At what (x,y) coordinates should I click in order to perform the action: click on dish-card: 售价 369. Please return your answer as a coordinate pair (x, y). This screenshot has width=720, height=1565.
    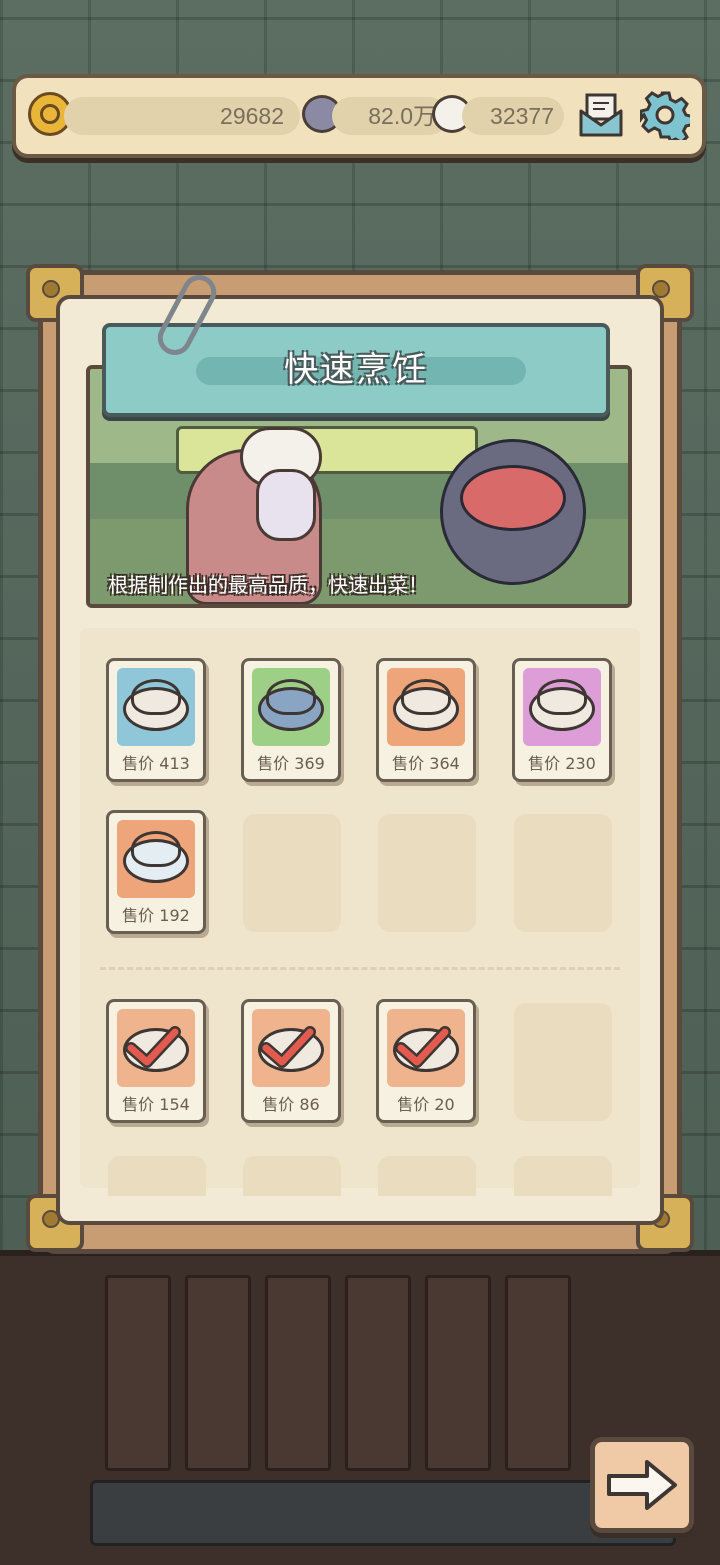
    Looking at the image, I should click on (291, 720).